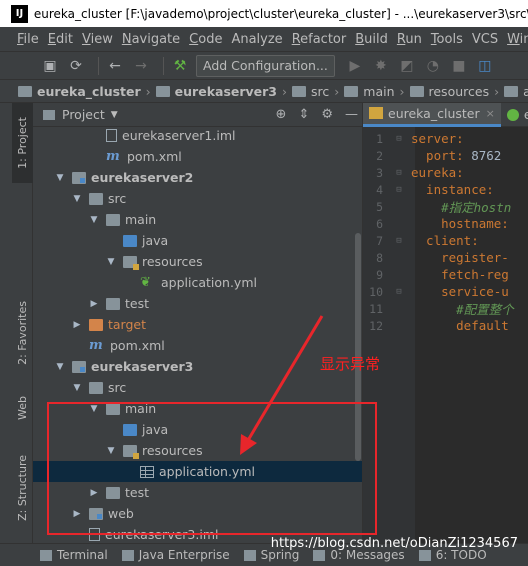  What do you see at coordinates (197, 177) in the screenshot?
I see `tree-node: ▼ eurekaserver2` at bounding box center [197, 177].